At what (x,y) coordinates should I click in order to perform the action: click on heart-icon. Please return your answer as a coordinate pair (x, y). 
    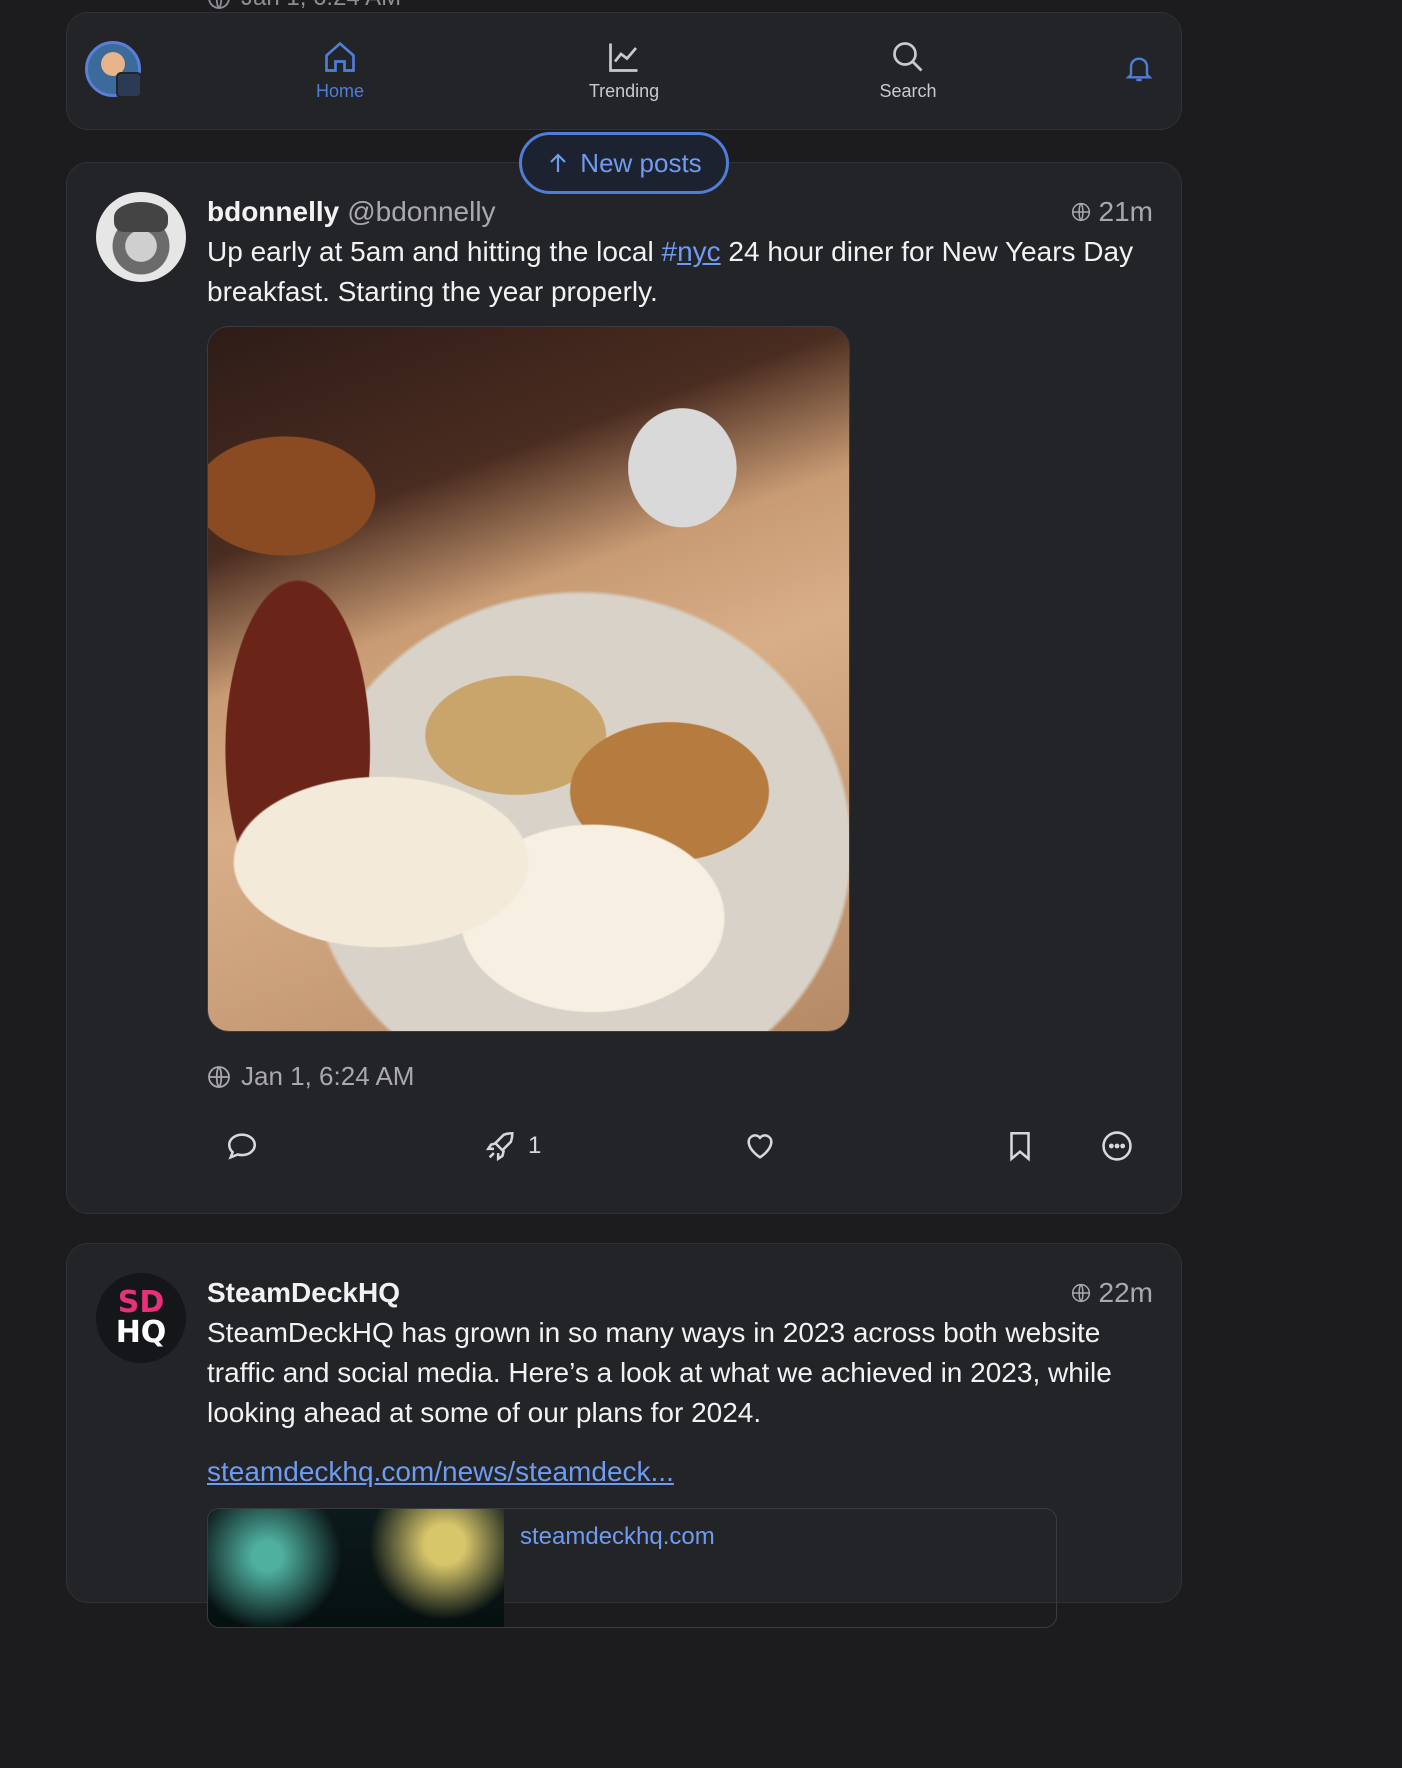
    Looking at the image, I should click on (760, 1146).